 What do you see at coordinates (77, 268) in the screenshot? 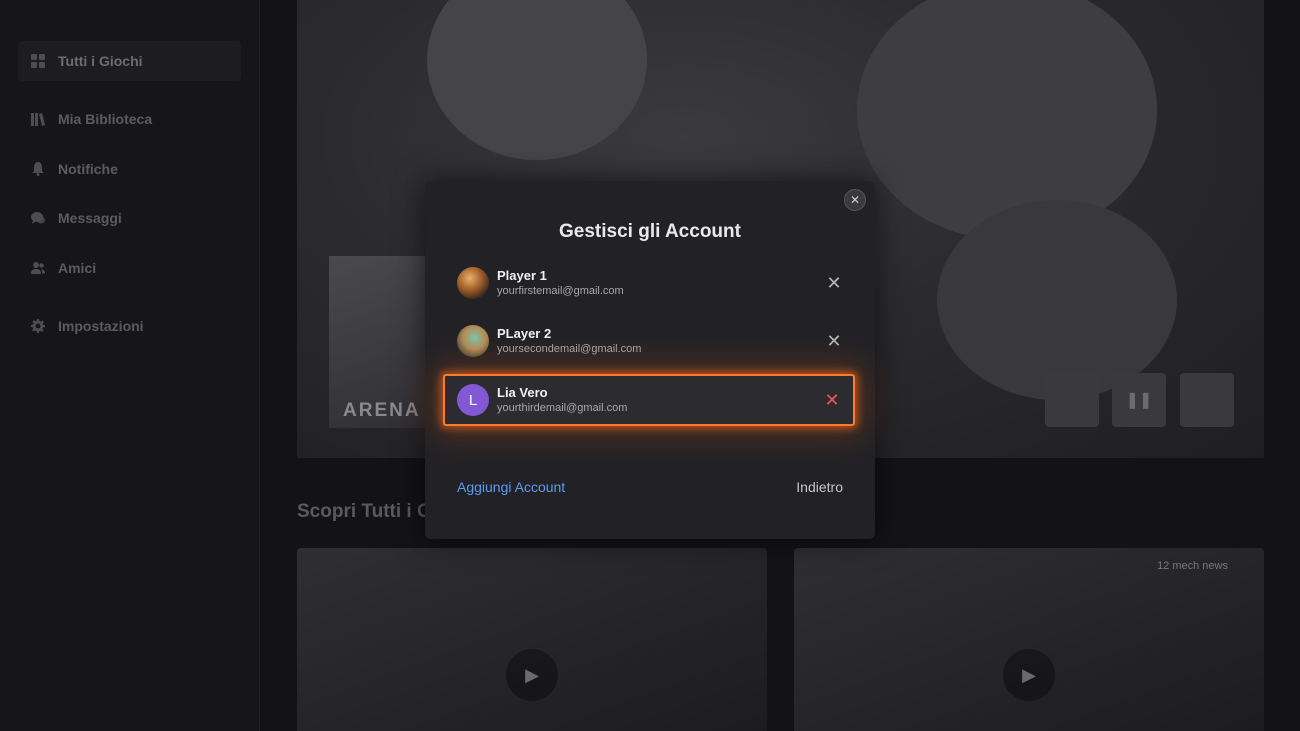
I see `sidebar-item-label: Amici` at bounding box center [77, 268].